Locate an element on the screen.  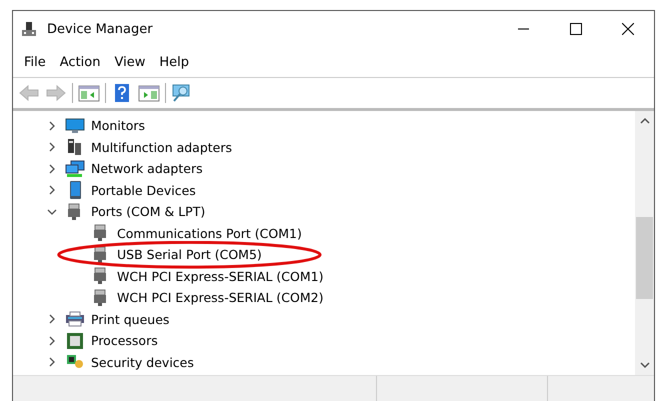
scroll-down-icon is located at coordinates (645, 365).